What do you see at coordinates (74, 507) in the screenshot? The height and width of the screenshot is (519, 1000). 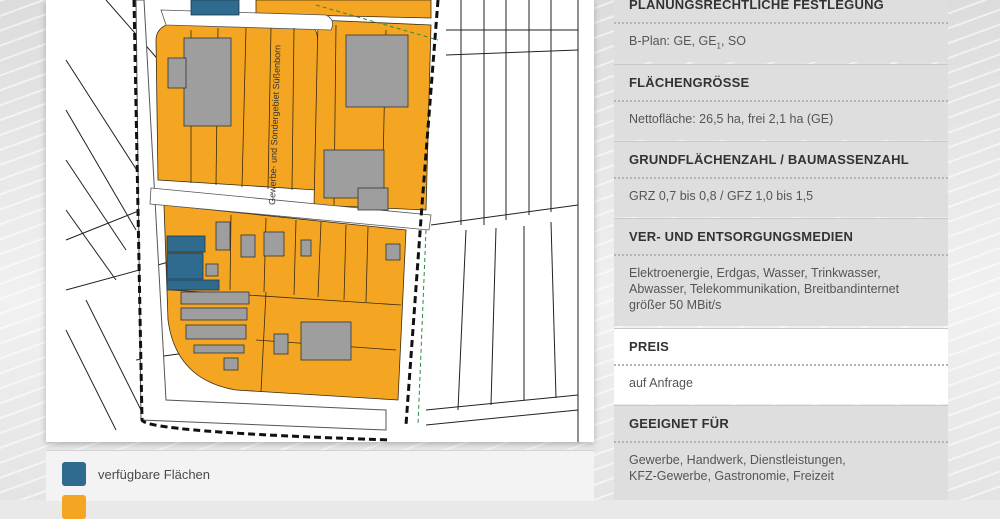 I see `legend-swatch-occupied` at bounding box center [74, 507].